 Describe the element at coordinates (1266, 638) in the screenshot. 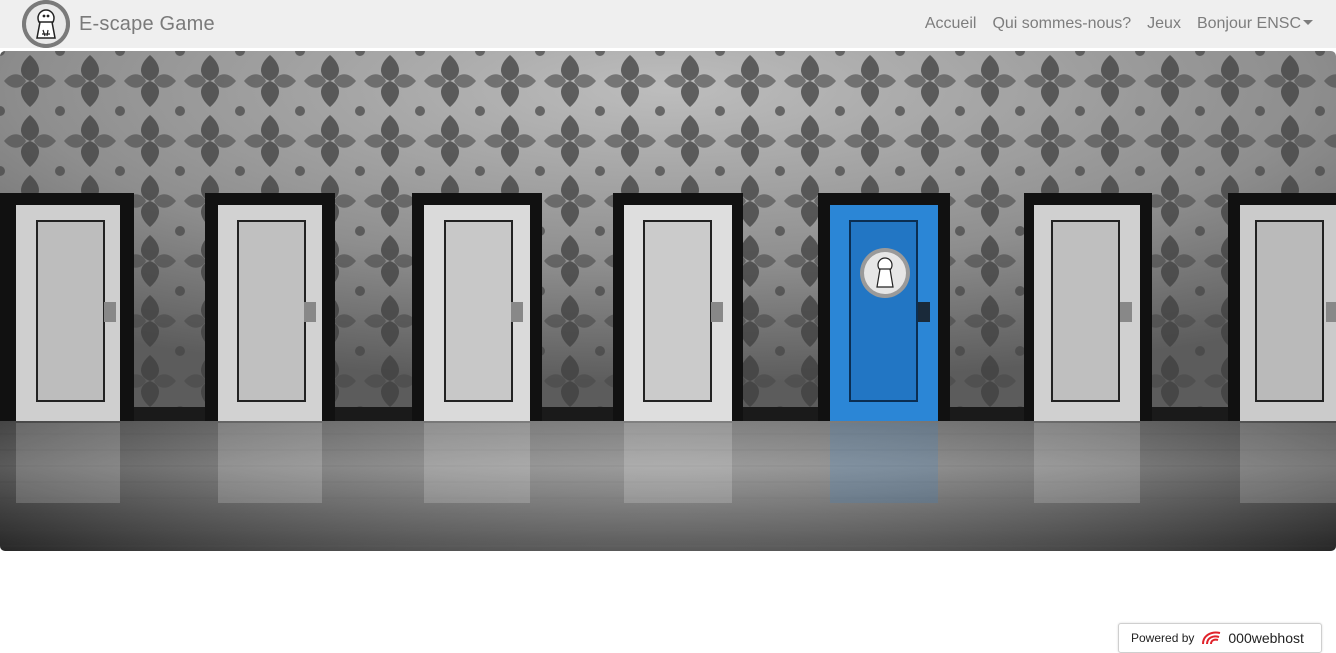

I see `host-name: 000webhost` at that location.